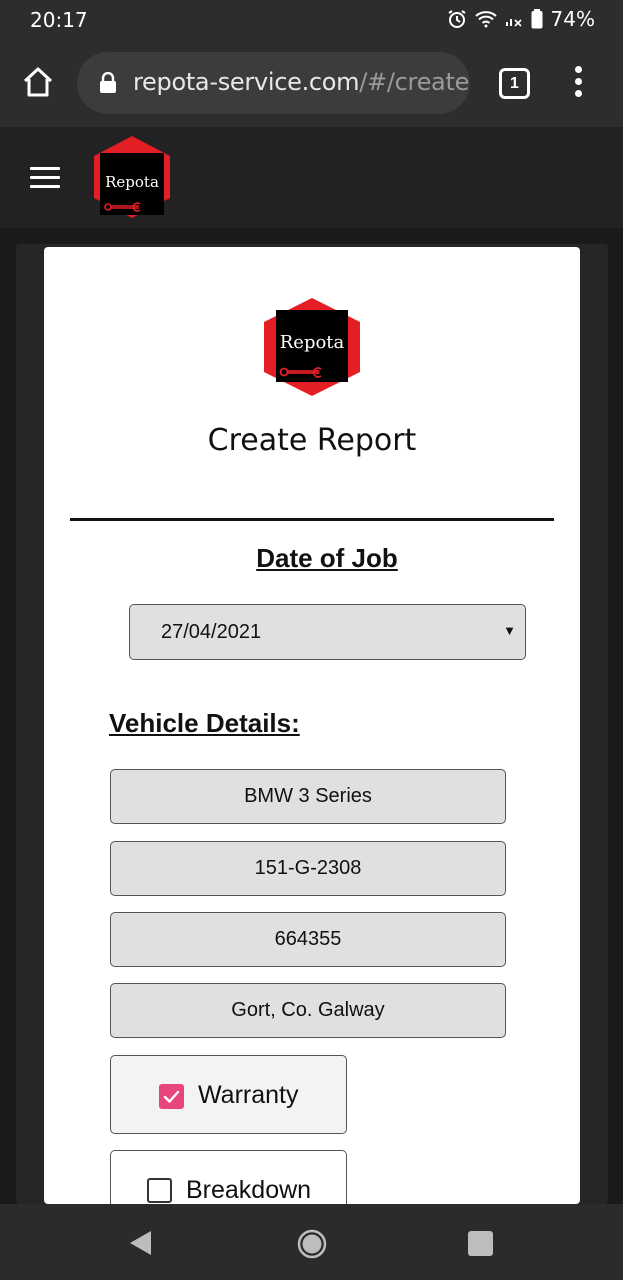  Describe the element at coordinates (485, 19) in the screenshot. I see `wifi-icon` at that location.